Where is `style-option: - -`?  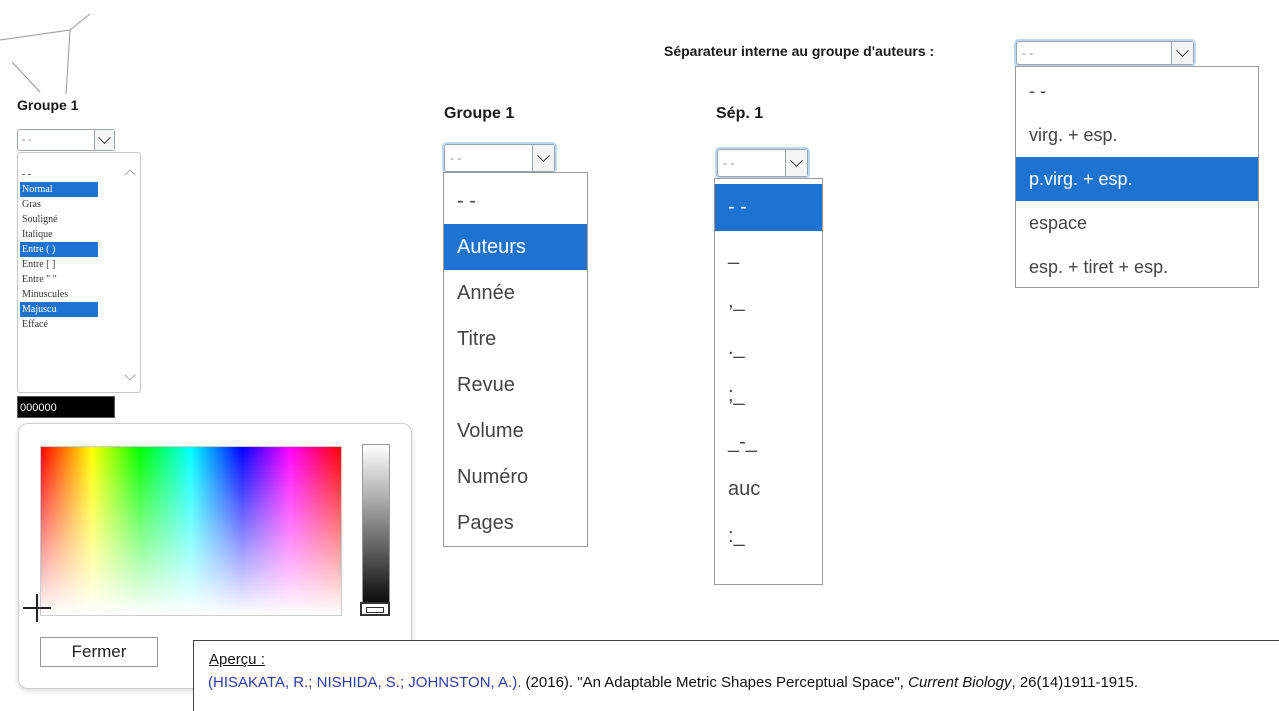
style-option: - - is located at coordinates (62, 174).